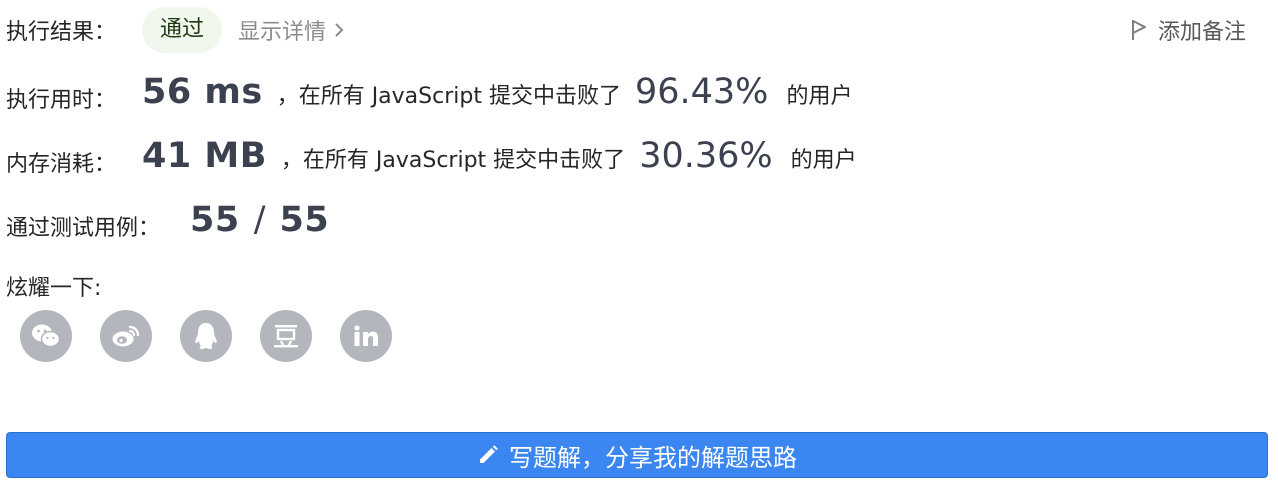 Image resolution: width=1278 pixels, height=490 pixels. What do you see at coordinates (182, 30) in the screenshot?
I see `status-badge: 通过` at bounding box center [182, 30].